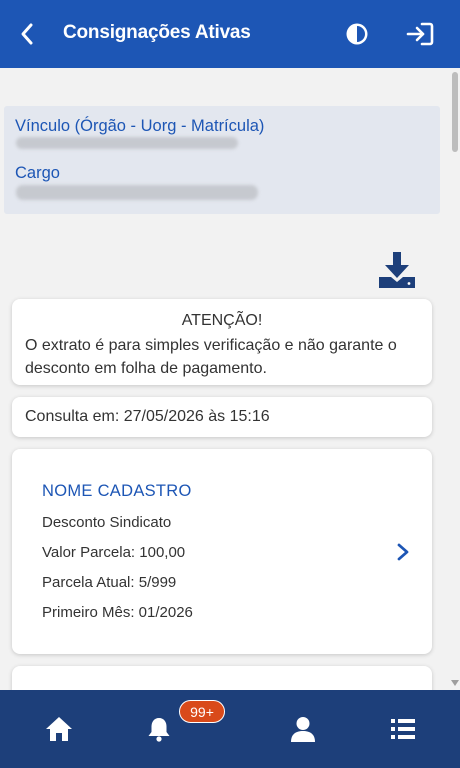  Describe the element at coordinates (403, 729) in the screenshot. I see `list-icon` at that location.